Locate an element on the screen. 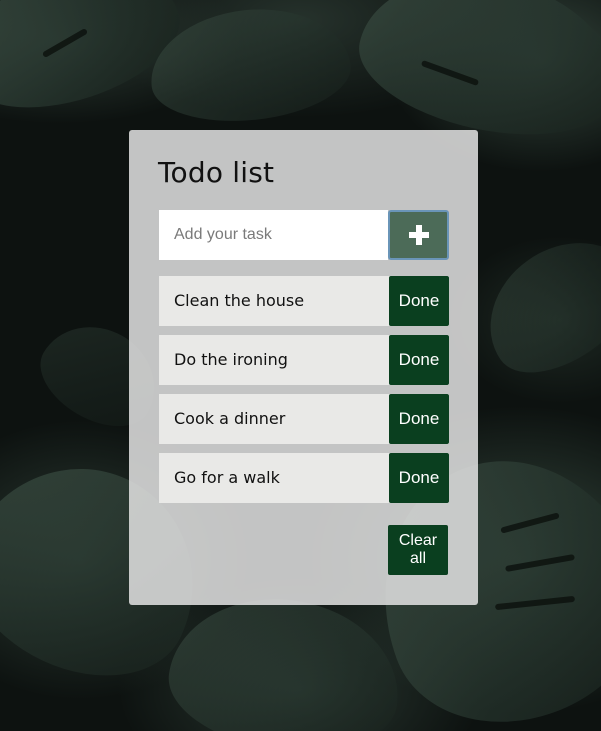 This screenshot has height=731, width=601. task-item: Go for a walk Done is located at coordinates (304, 478).